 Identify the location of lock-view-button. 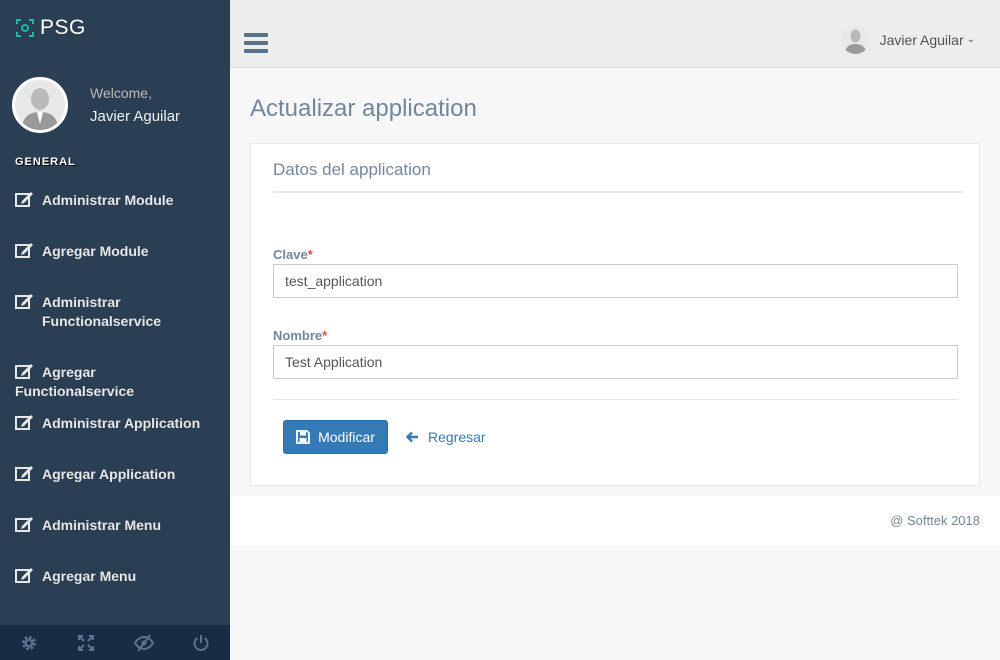
(144, 642).